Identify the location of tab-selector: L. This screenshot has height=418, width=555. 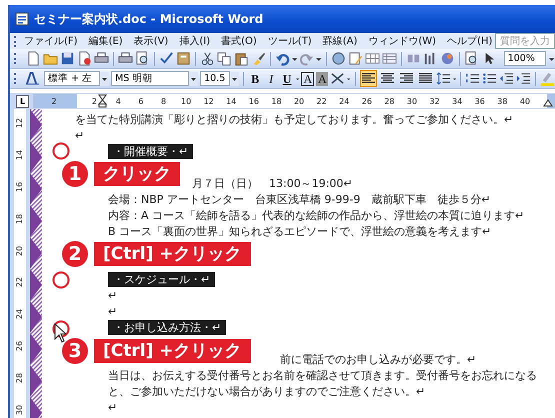
(22, 101).